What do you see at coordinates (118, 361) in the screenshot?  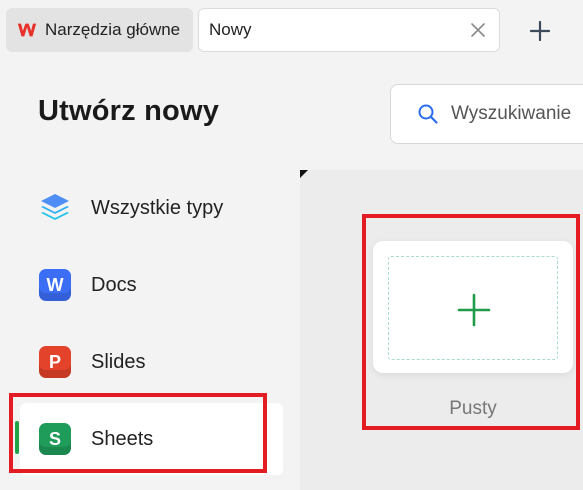 I see `nav-item-label: Slides` at bounding box center [118, 361].